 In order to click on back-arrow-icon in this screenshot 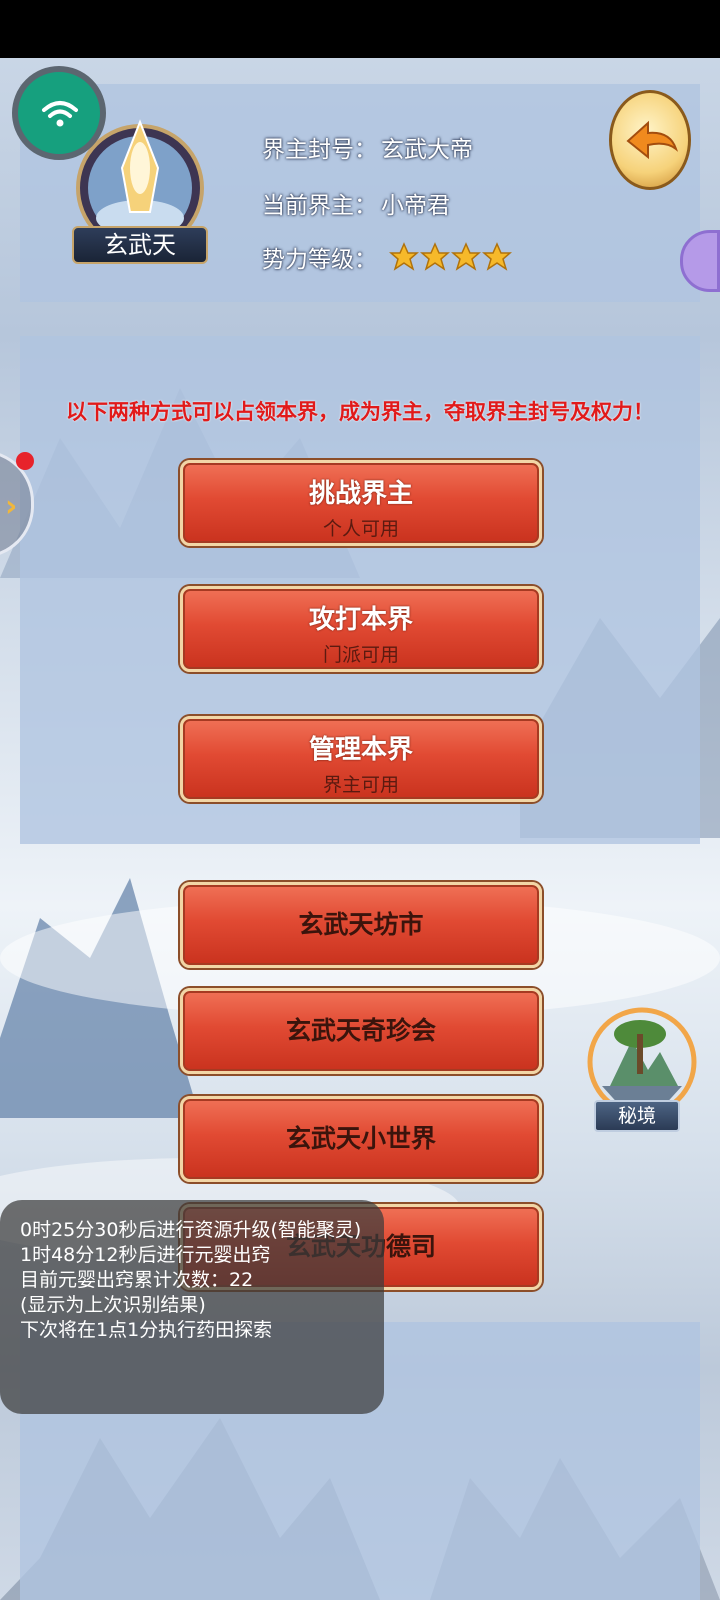, I will do `click(652, 140)`.